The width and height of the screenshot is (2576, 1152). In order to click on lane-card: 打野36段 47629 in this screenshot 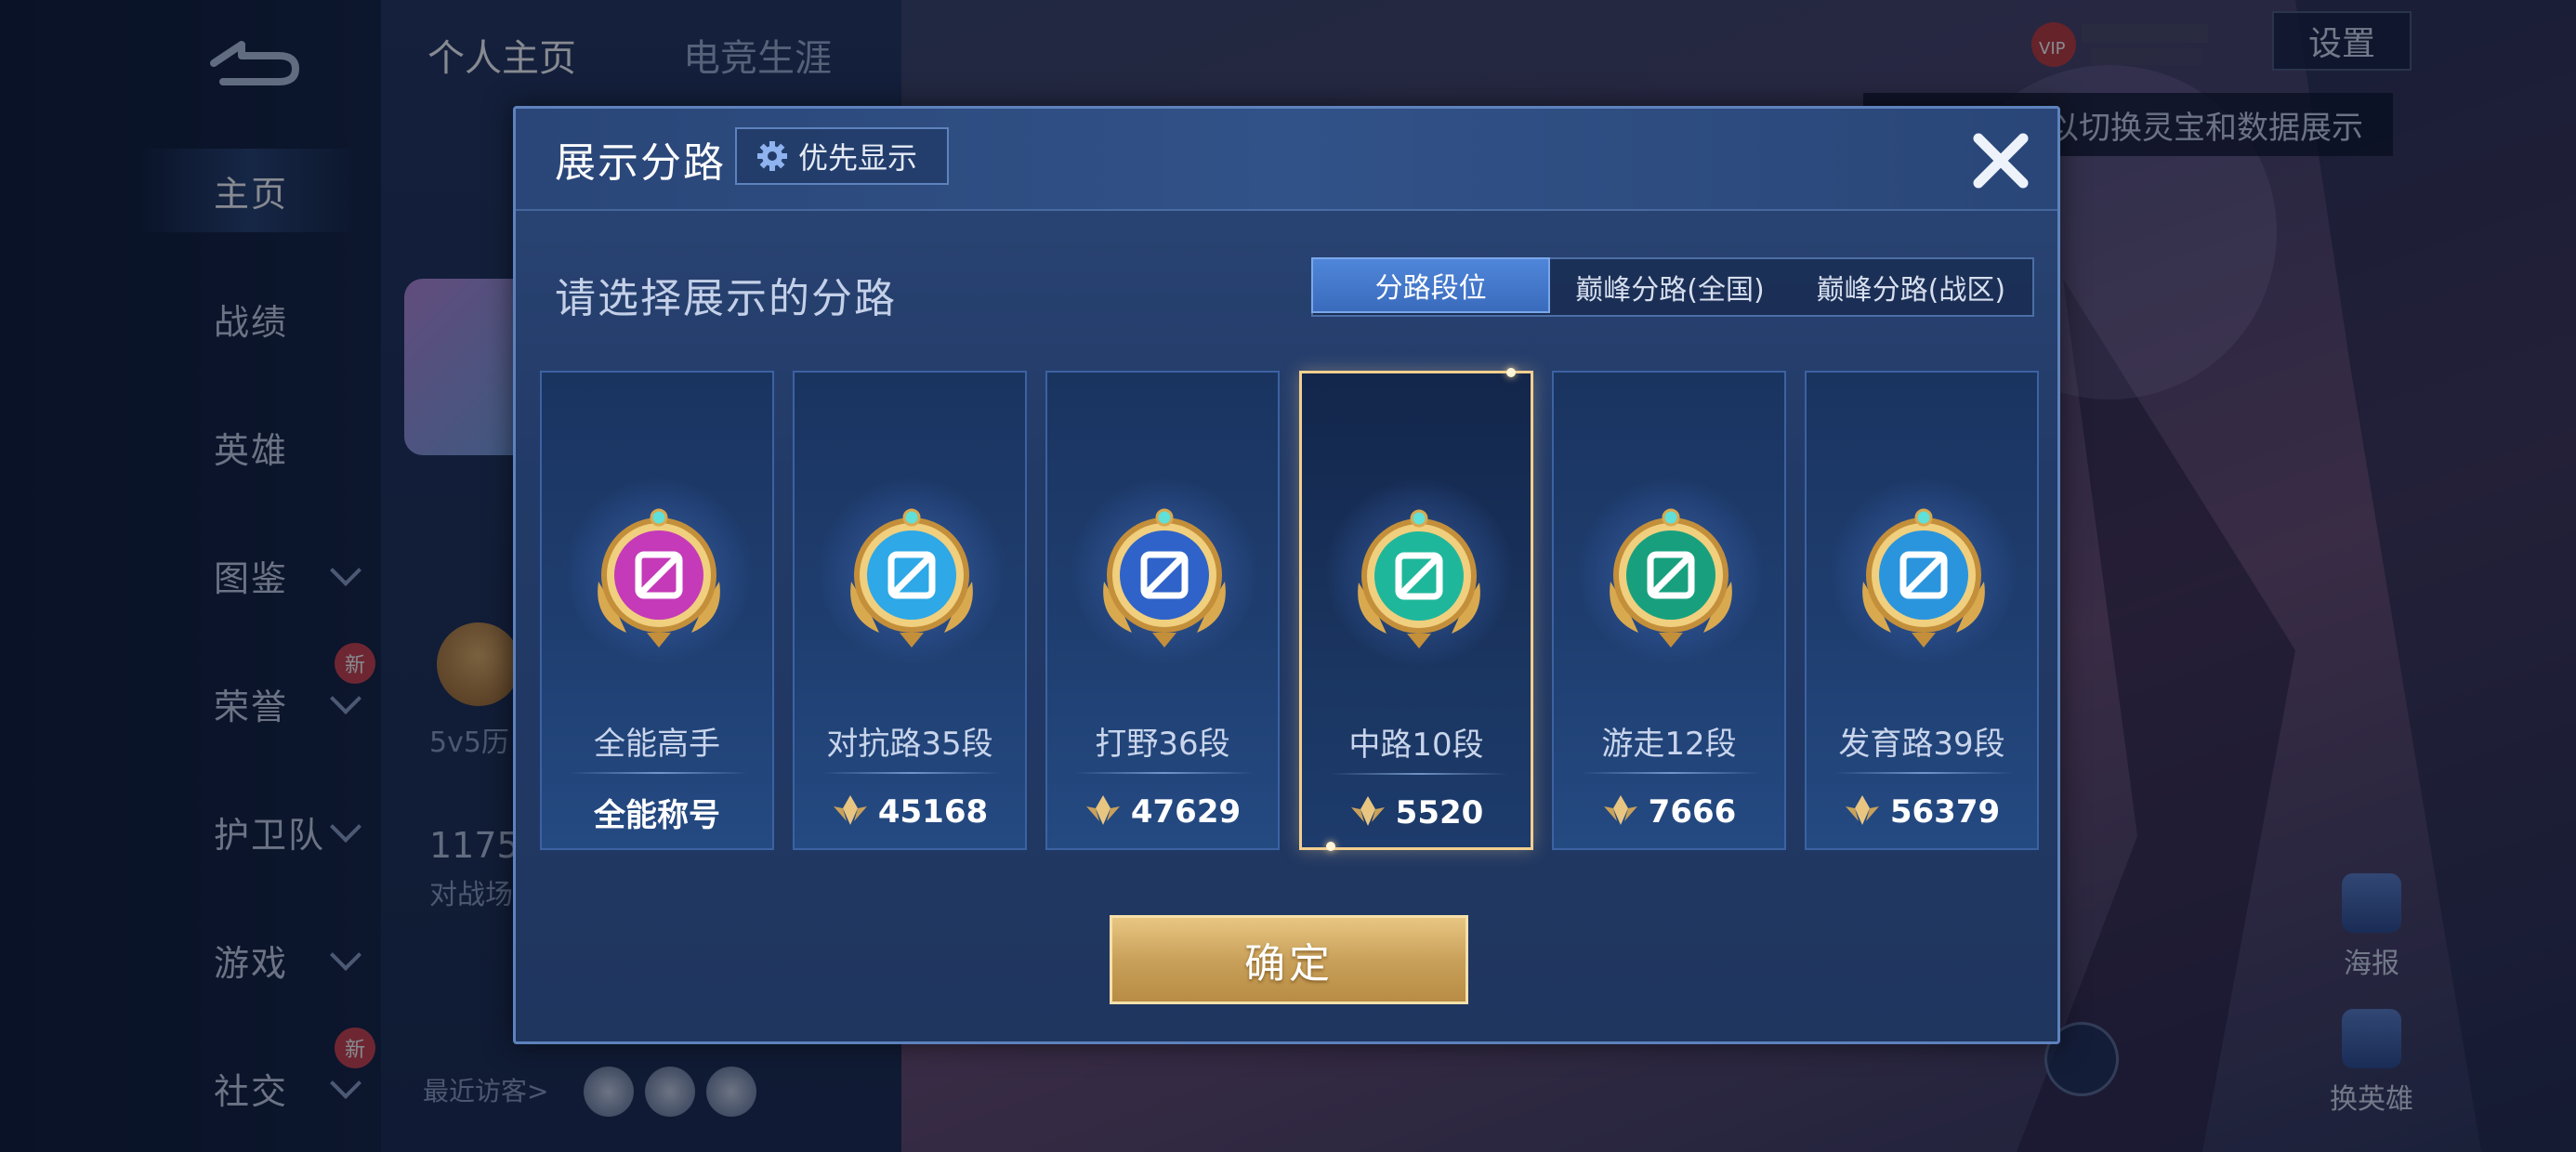, I will do `click(1162, 610)`.